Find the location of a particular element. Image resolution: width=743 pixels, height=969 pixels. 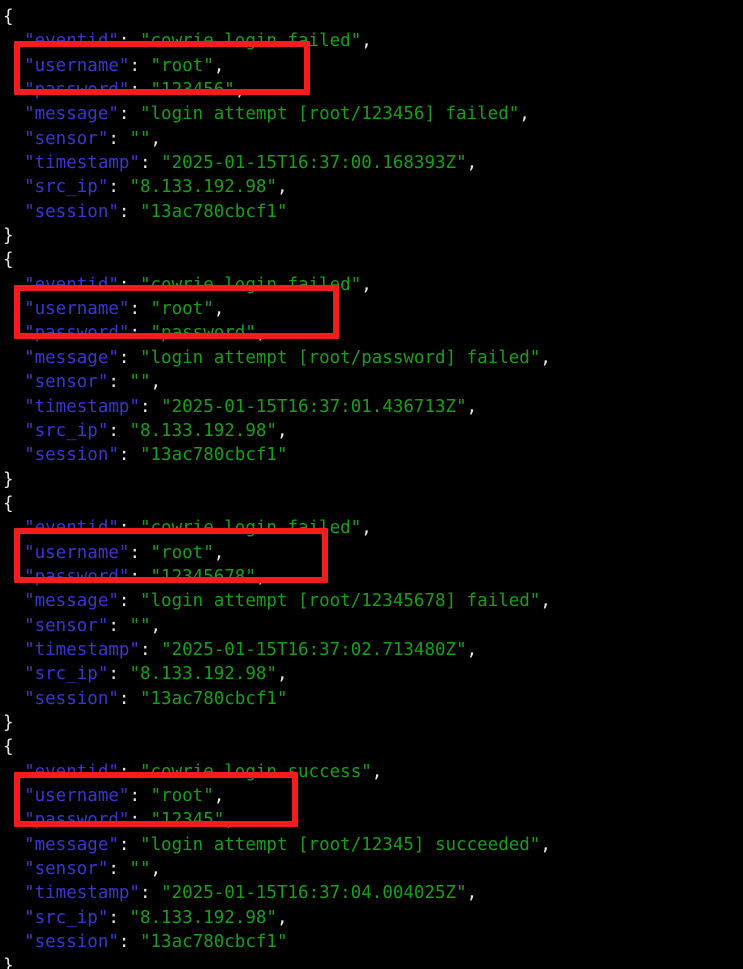

json-value-password: "12345678" is located at coordinates (203, 576).